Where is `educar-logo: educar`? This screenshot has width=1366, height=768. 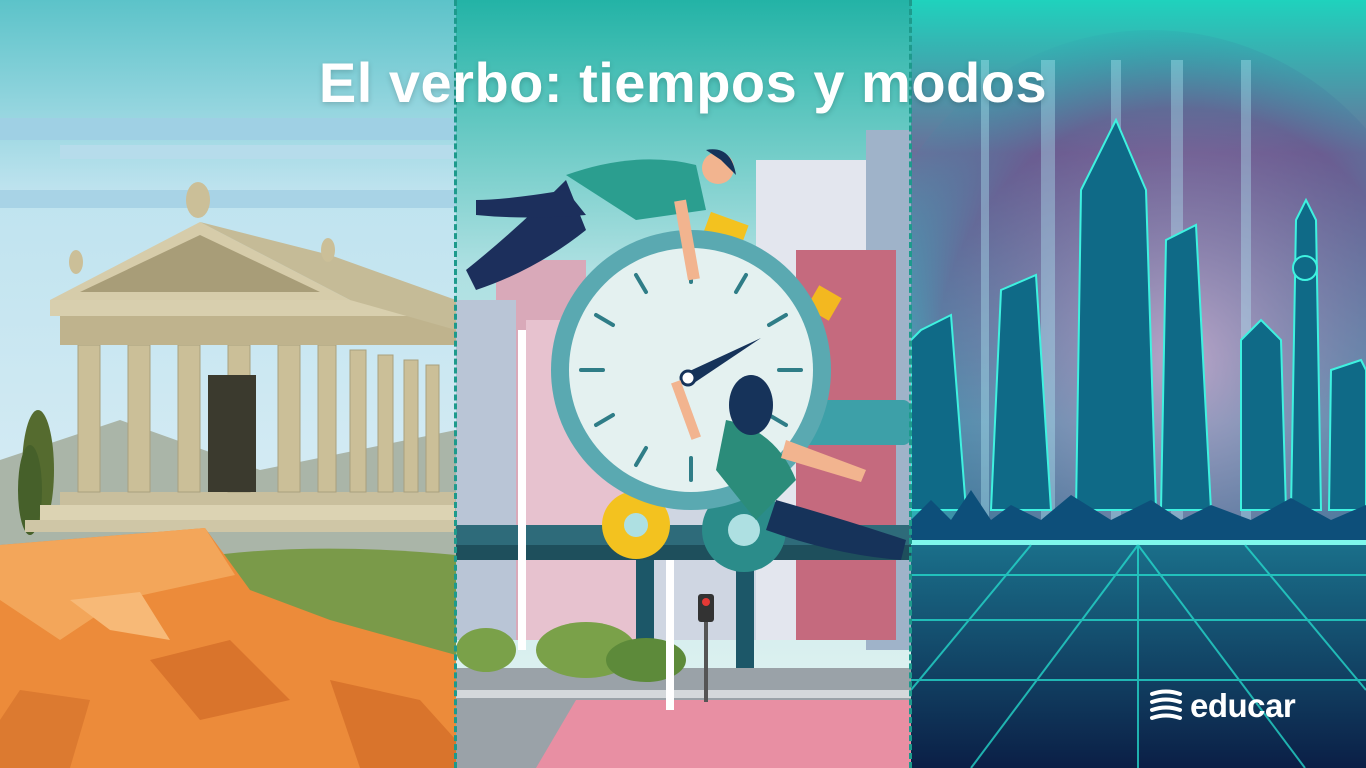 educar-logo: educar is located at coordinates (1222, 706).